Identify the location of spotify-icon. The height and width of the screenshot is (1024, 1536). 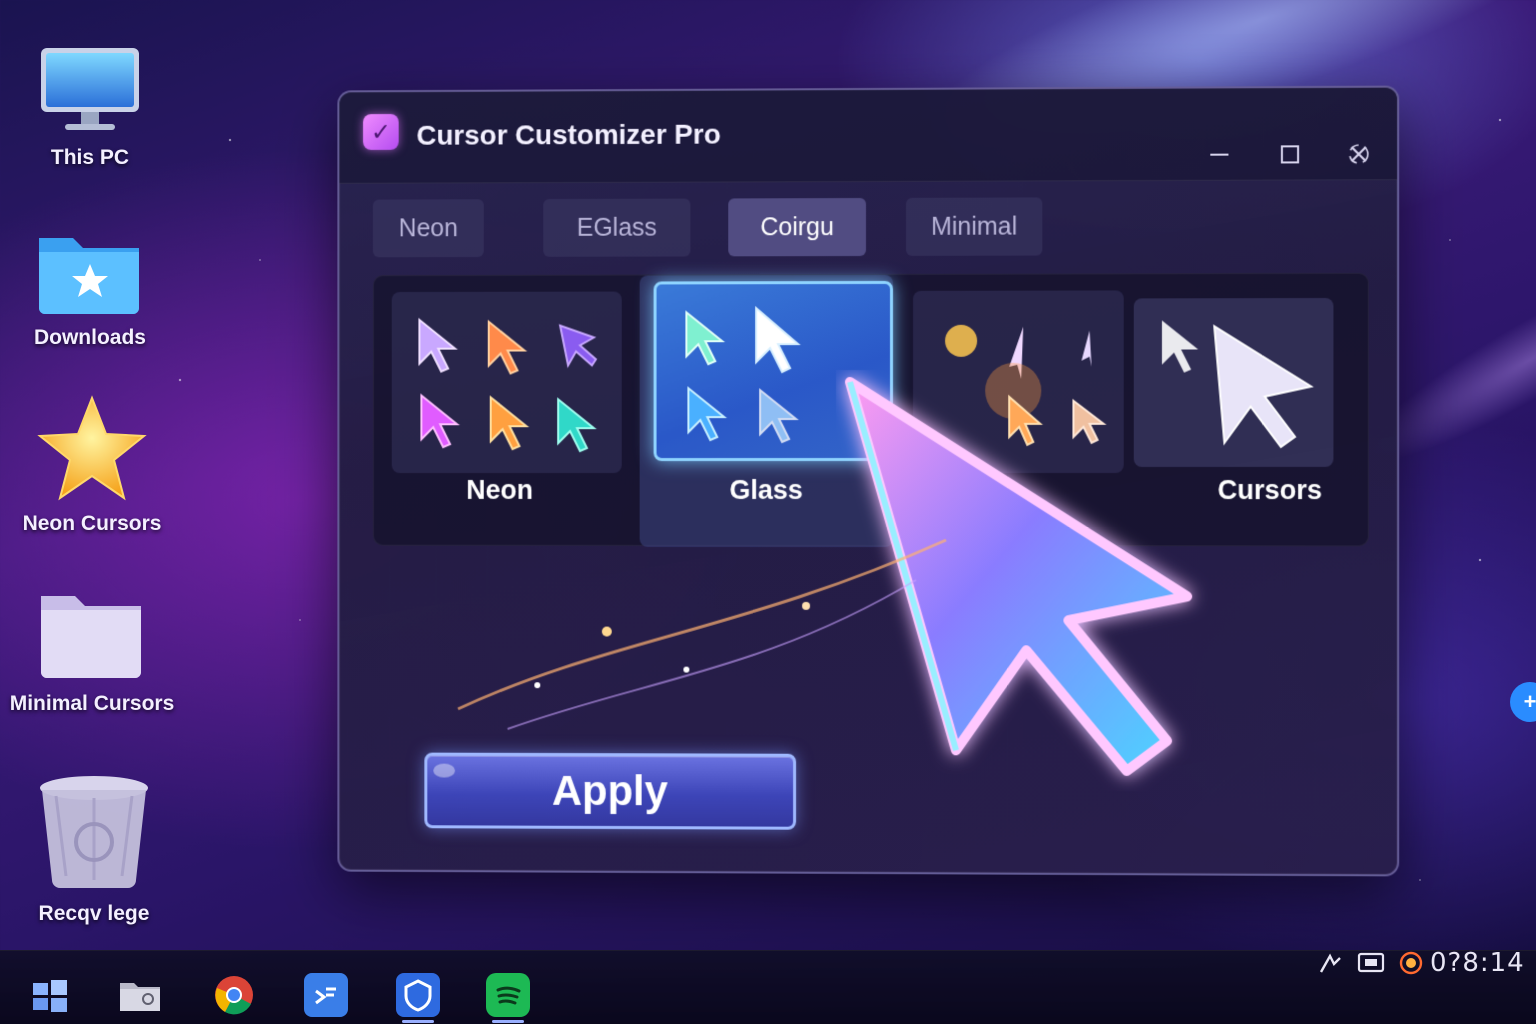
(508, 995).